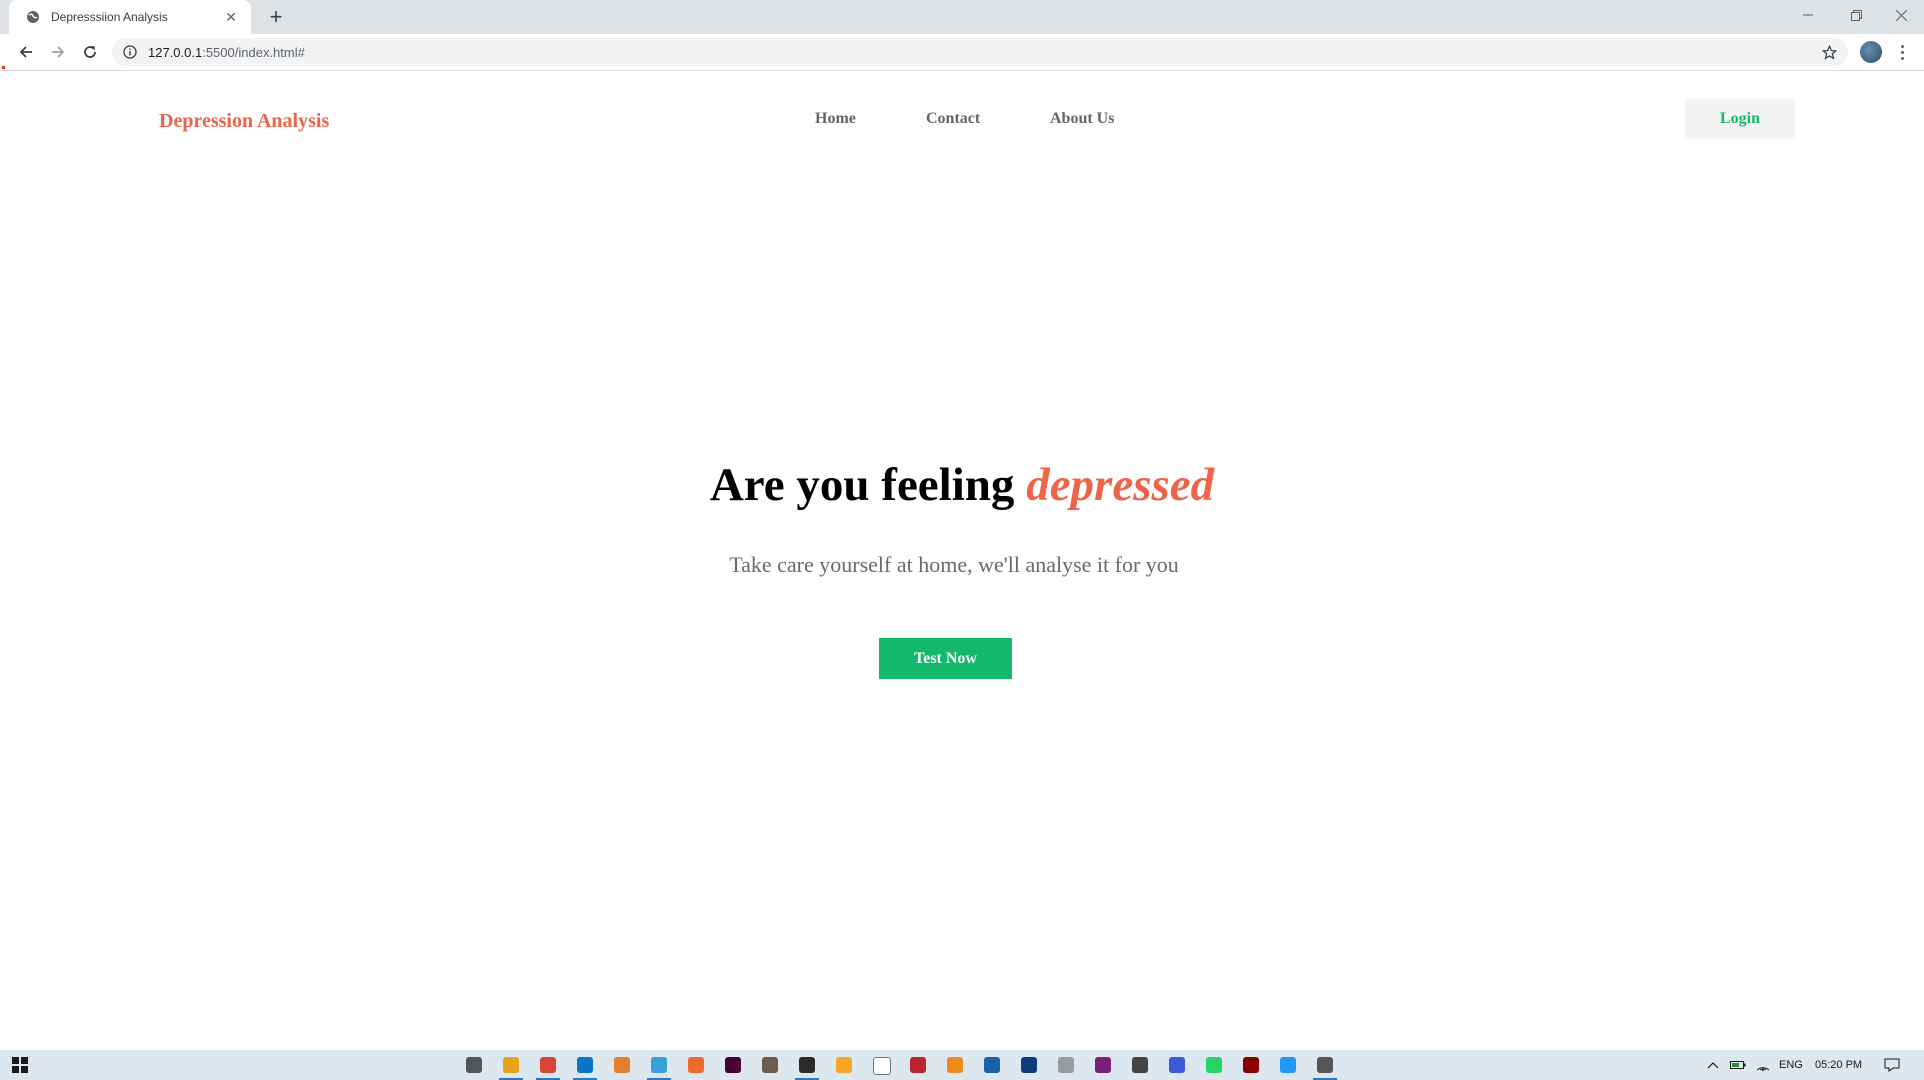  I want to click on paint-icon, so click(1066, 1065).